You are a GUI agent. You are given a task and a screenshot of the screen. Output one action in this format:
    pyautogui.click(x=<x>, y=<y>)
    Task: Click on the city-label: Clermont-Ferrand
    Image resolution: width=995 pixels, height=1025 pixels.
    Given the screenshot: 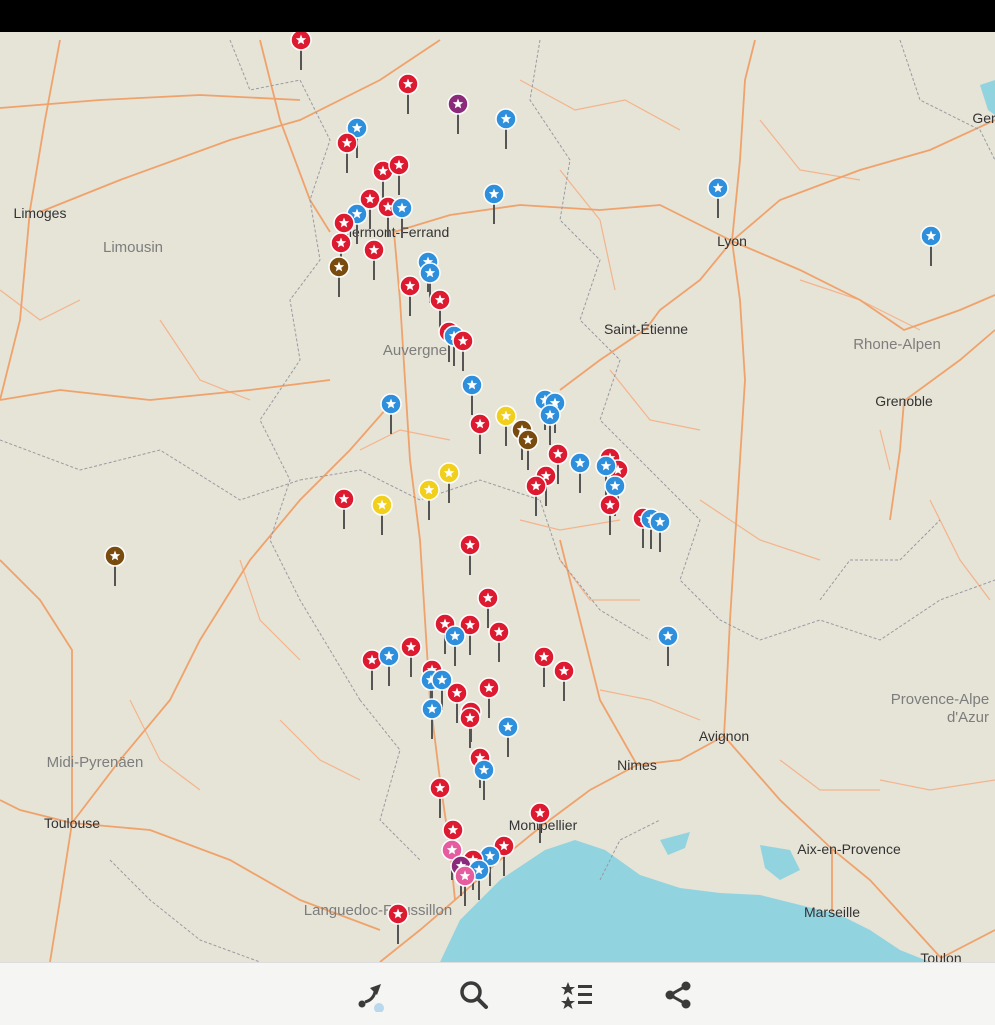 What is the action you would take?
    pyautogui.click(x=394, y=232)
    